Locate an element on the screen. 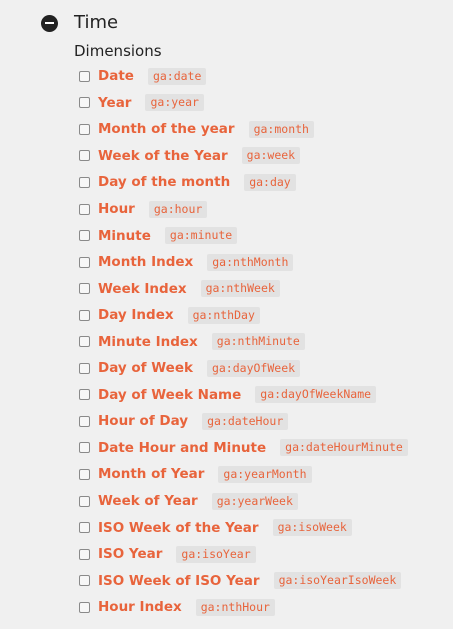 The image size is (453, 629). list-item: Hour of Day ga:dateHour is located at coordinates (243, 421).